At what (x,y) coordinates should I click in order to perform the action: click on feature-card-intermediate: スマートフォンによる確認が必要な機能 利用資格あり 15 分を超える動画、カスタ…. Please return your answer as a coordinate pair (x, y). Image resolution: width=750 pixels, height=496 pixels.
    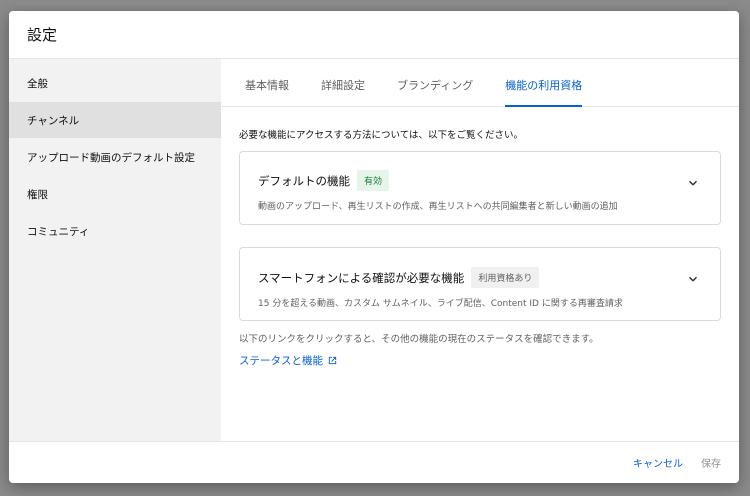
    Looking at the image, I should click on (480, 284).